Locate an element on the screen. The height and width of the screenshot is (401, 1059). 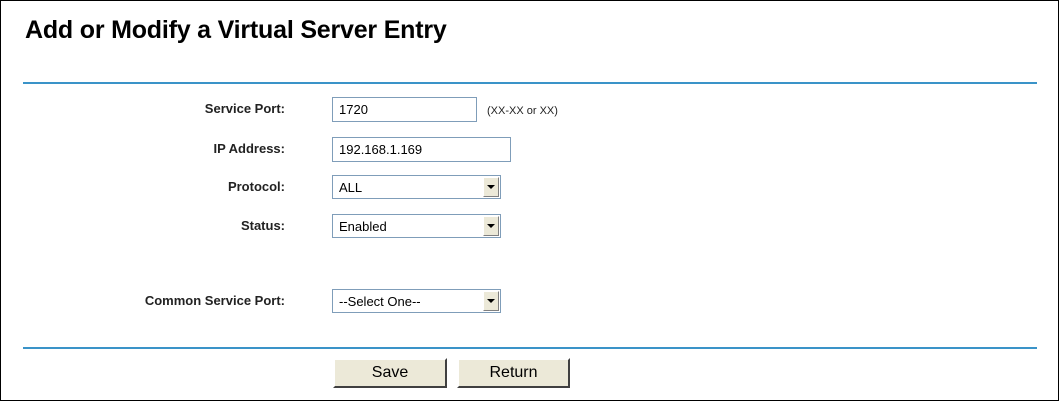
ip-address-label: IP Address: is located at coordinates (249, 148).